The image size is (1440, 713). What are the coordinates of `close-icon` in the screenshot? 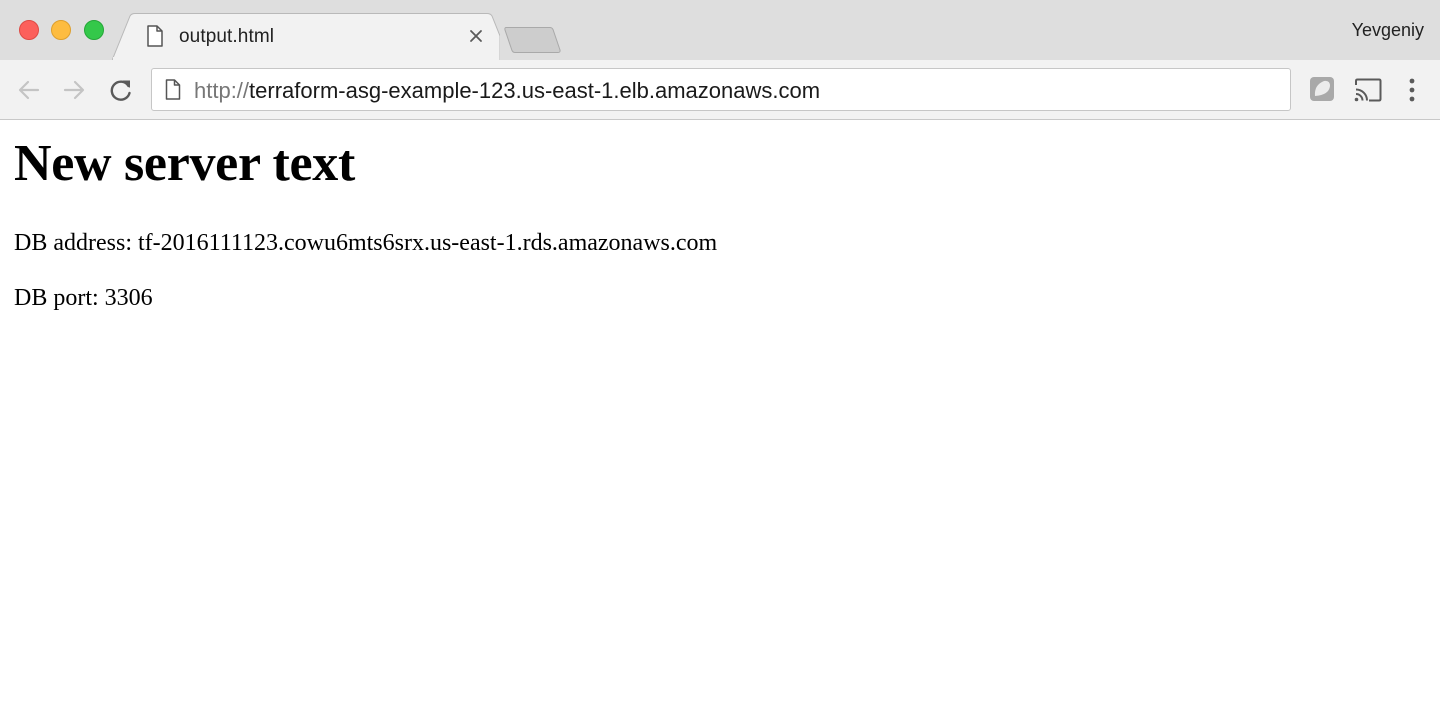 It's located at (476, 36).